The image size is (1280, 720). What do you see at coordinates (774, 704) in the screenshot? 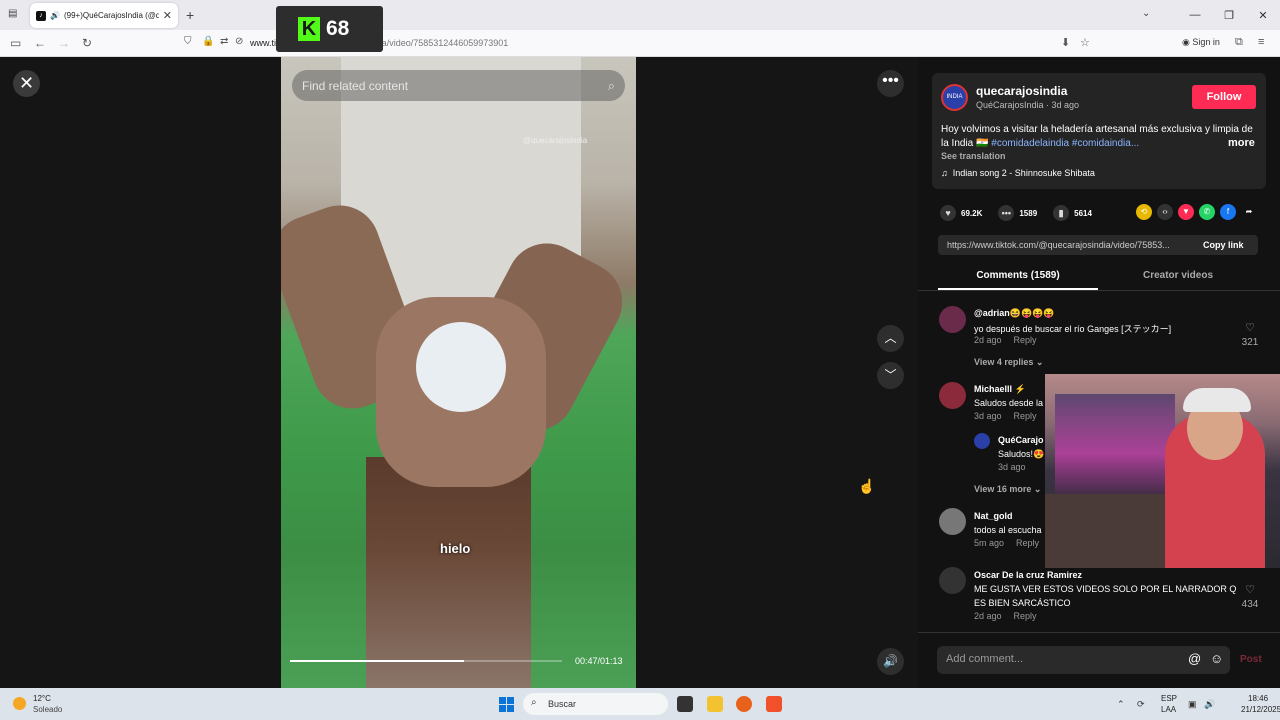
I see `brave-icon` at bounding box center [774, 704].